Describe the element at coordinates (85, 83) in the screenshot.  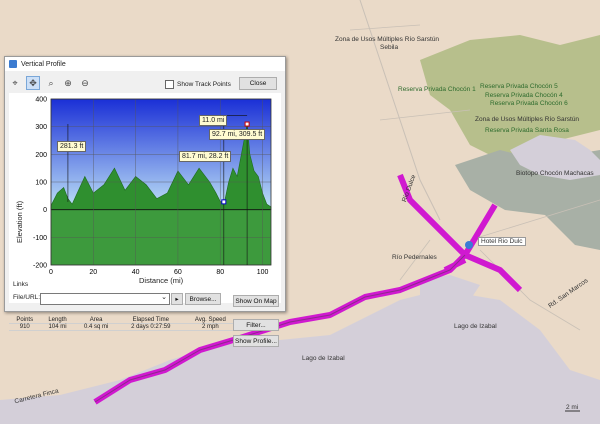
I see `zoom-out-icon: ⊖` at that location.